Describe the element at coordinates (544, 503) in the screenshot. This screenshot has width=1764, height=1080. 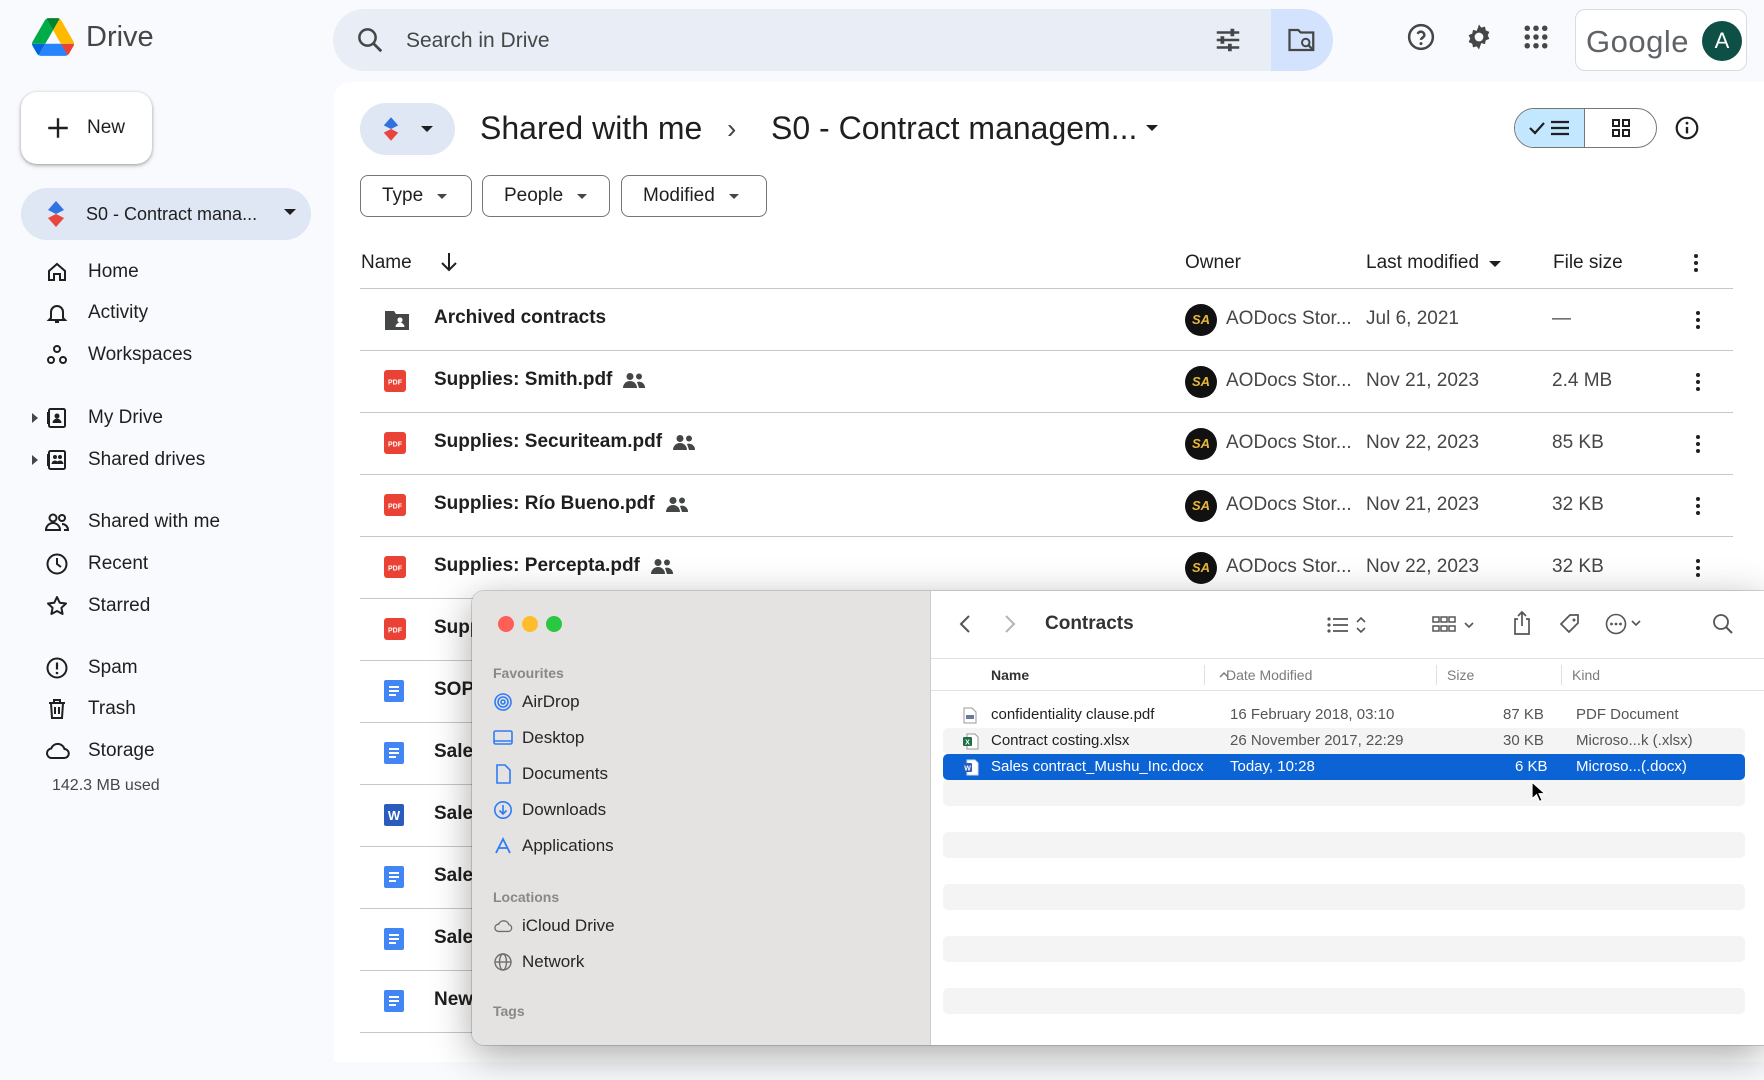
I see `file-name: Supplies: Río Bueno.pdf` at that location.